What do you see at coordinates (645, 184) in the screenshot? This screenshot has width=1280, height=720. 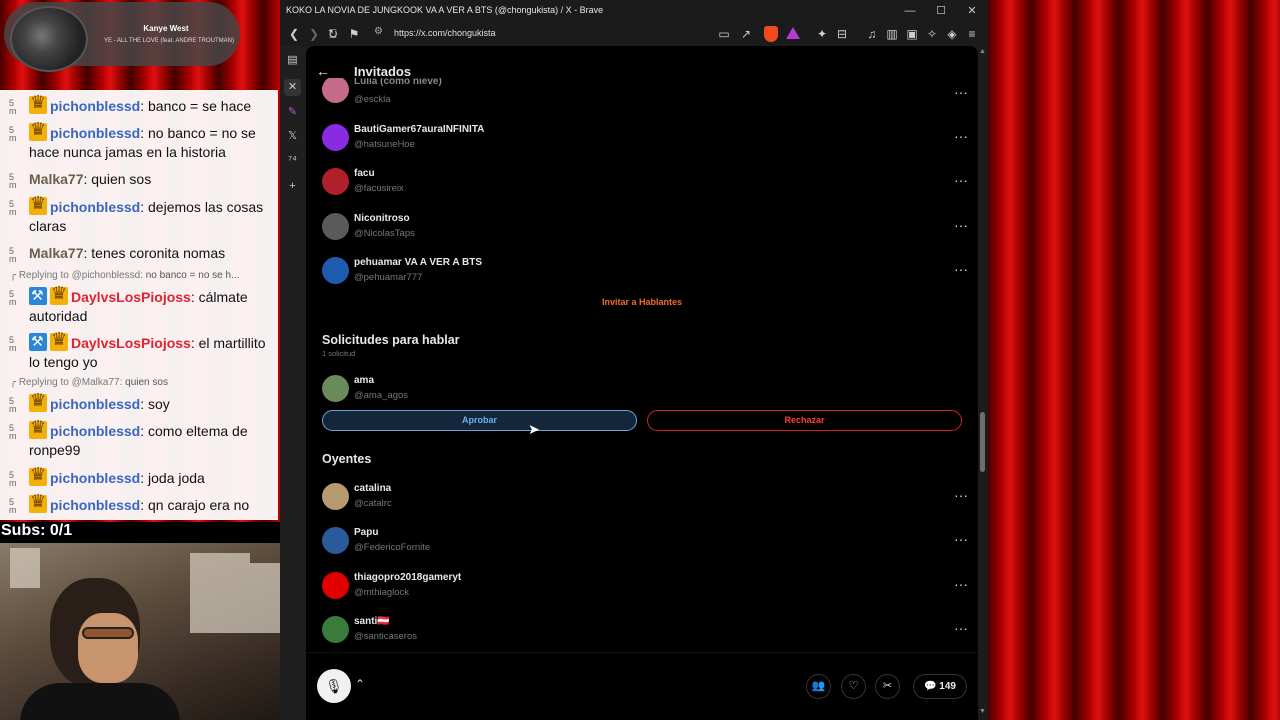 I see `list-item: facu @facusireix ···` at bounding box center [645, 184].